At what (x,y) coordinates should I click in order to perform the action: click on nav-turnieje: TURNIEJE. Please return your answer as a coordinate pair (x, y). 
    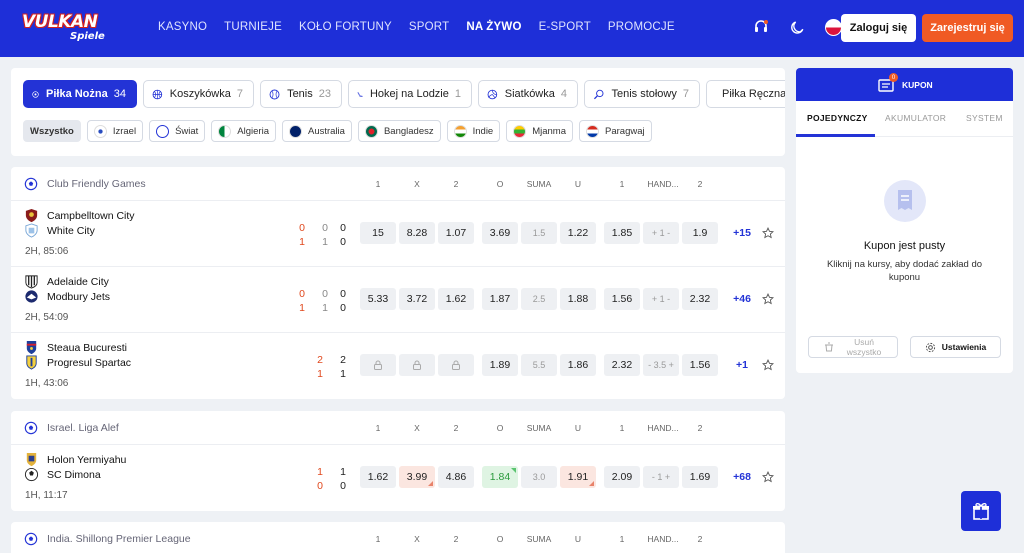
    Looking at the image, I should click on (253, 27).